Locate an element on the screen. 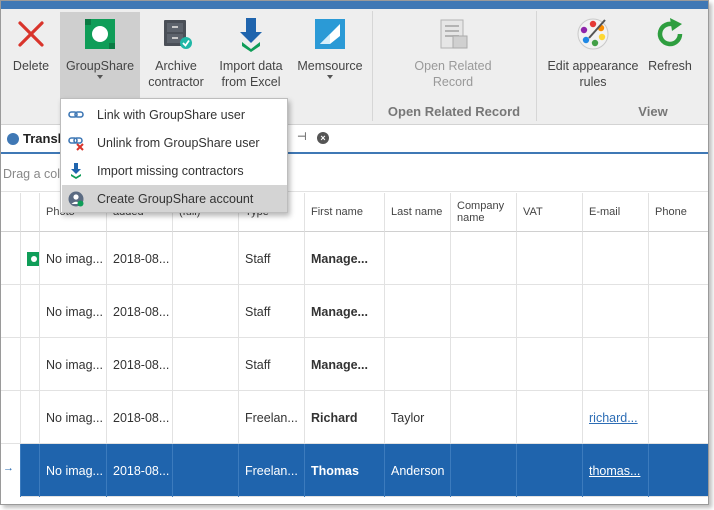 The height and width of the screenshot is (510, 714). edit-appearance-rules-button: Edit appearance rules is located at coordinates (593, 56).